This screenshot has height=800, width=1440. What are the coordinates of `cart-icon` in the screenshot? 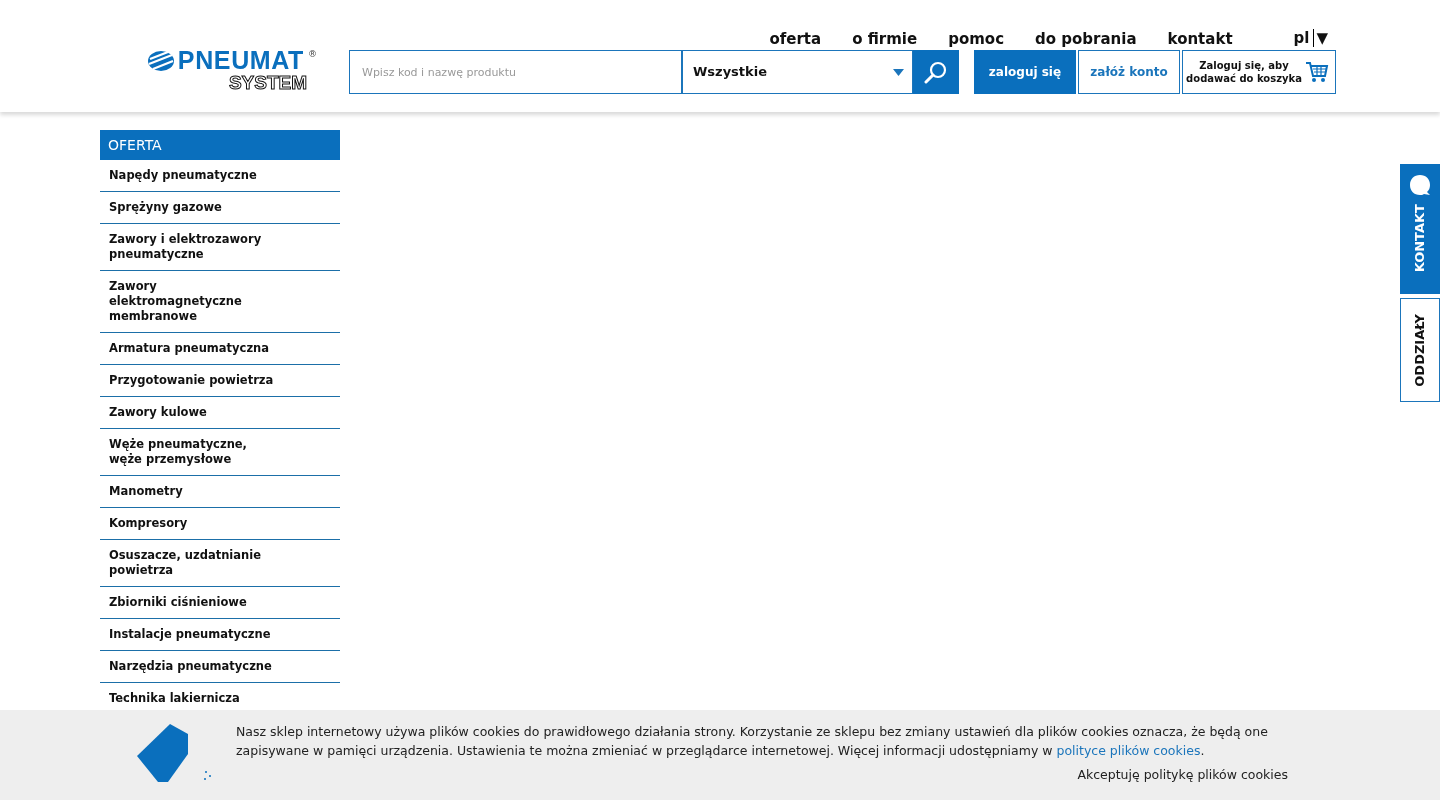 It's located at (1317, 72).